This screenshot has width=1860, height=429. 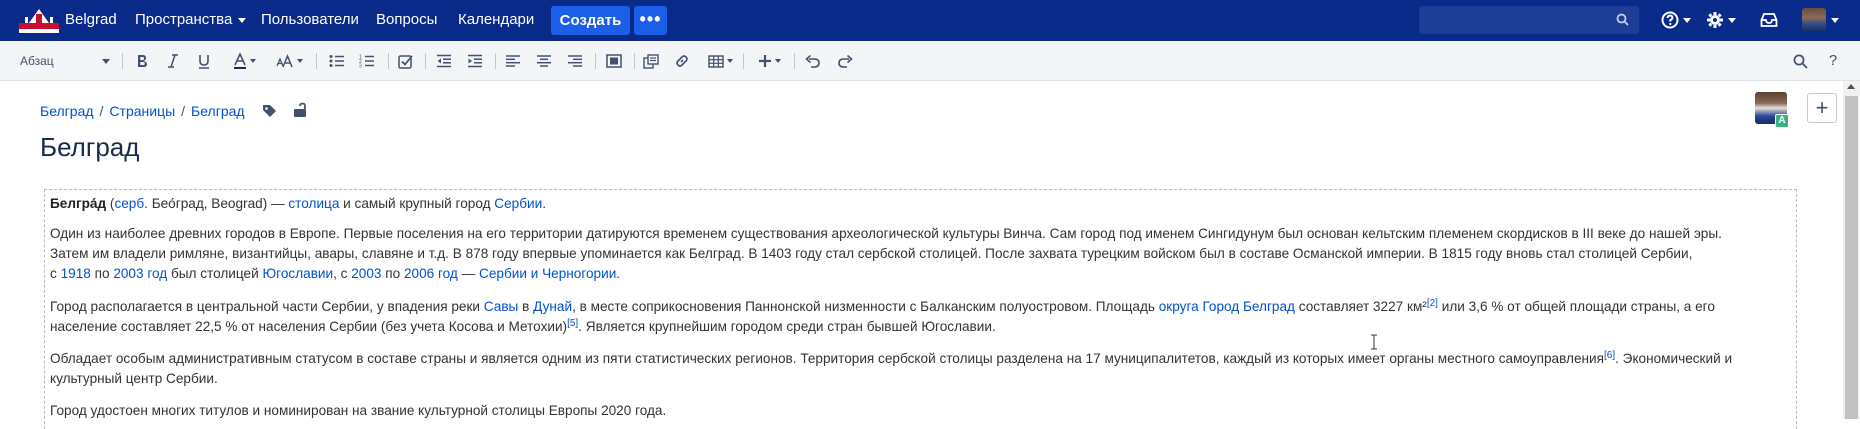 I want to click on text-color-button, so click(x=244, y=61).